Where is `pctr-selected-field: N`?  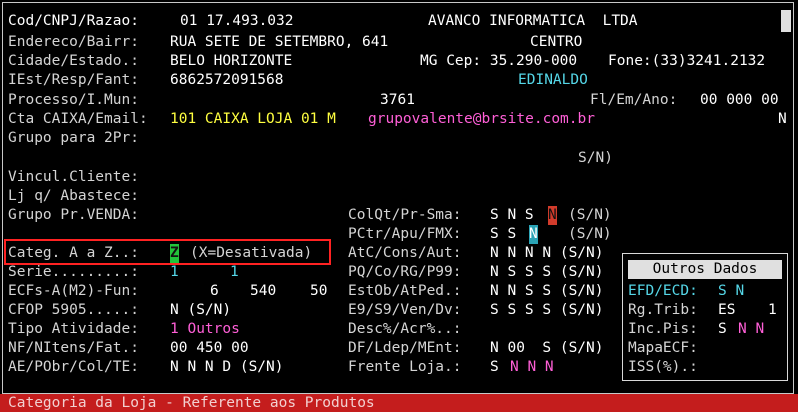
pctr-selected-field: N is located at coordinates (533, 234).